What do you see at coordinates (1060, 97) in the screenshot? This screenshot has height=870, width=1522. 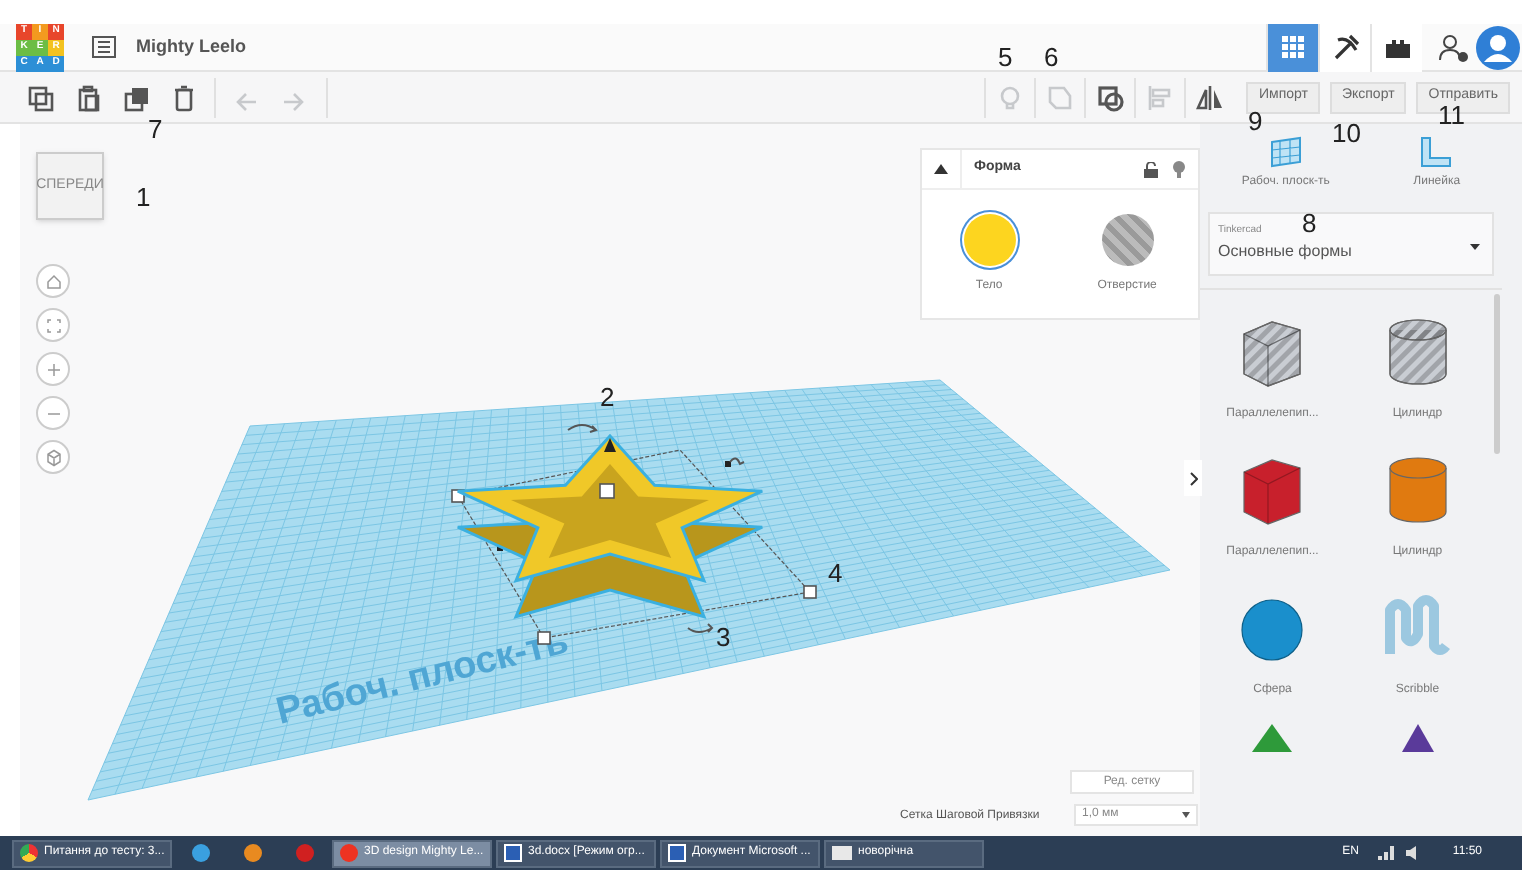 I see `group-icon` at bounding box center [1060, 97].